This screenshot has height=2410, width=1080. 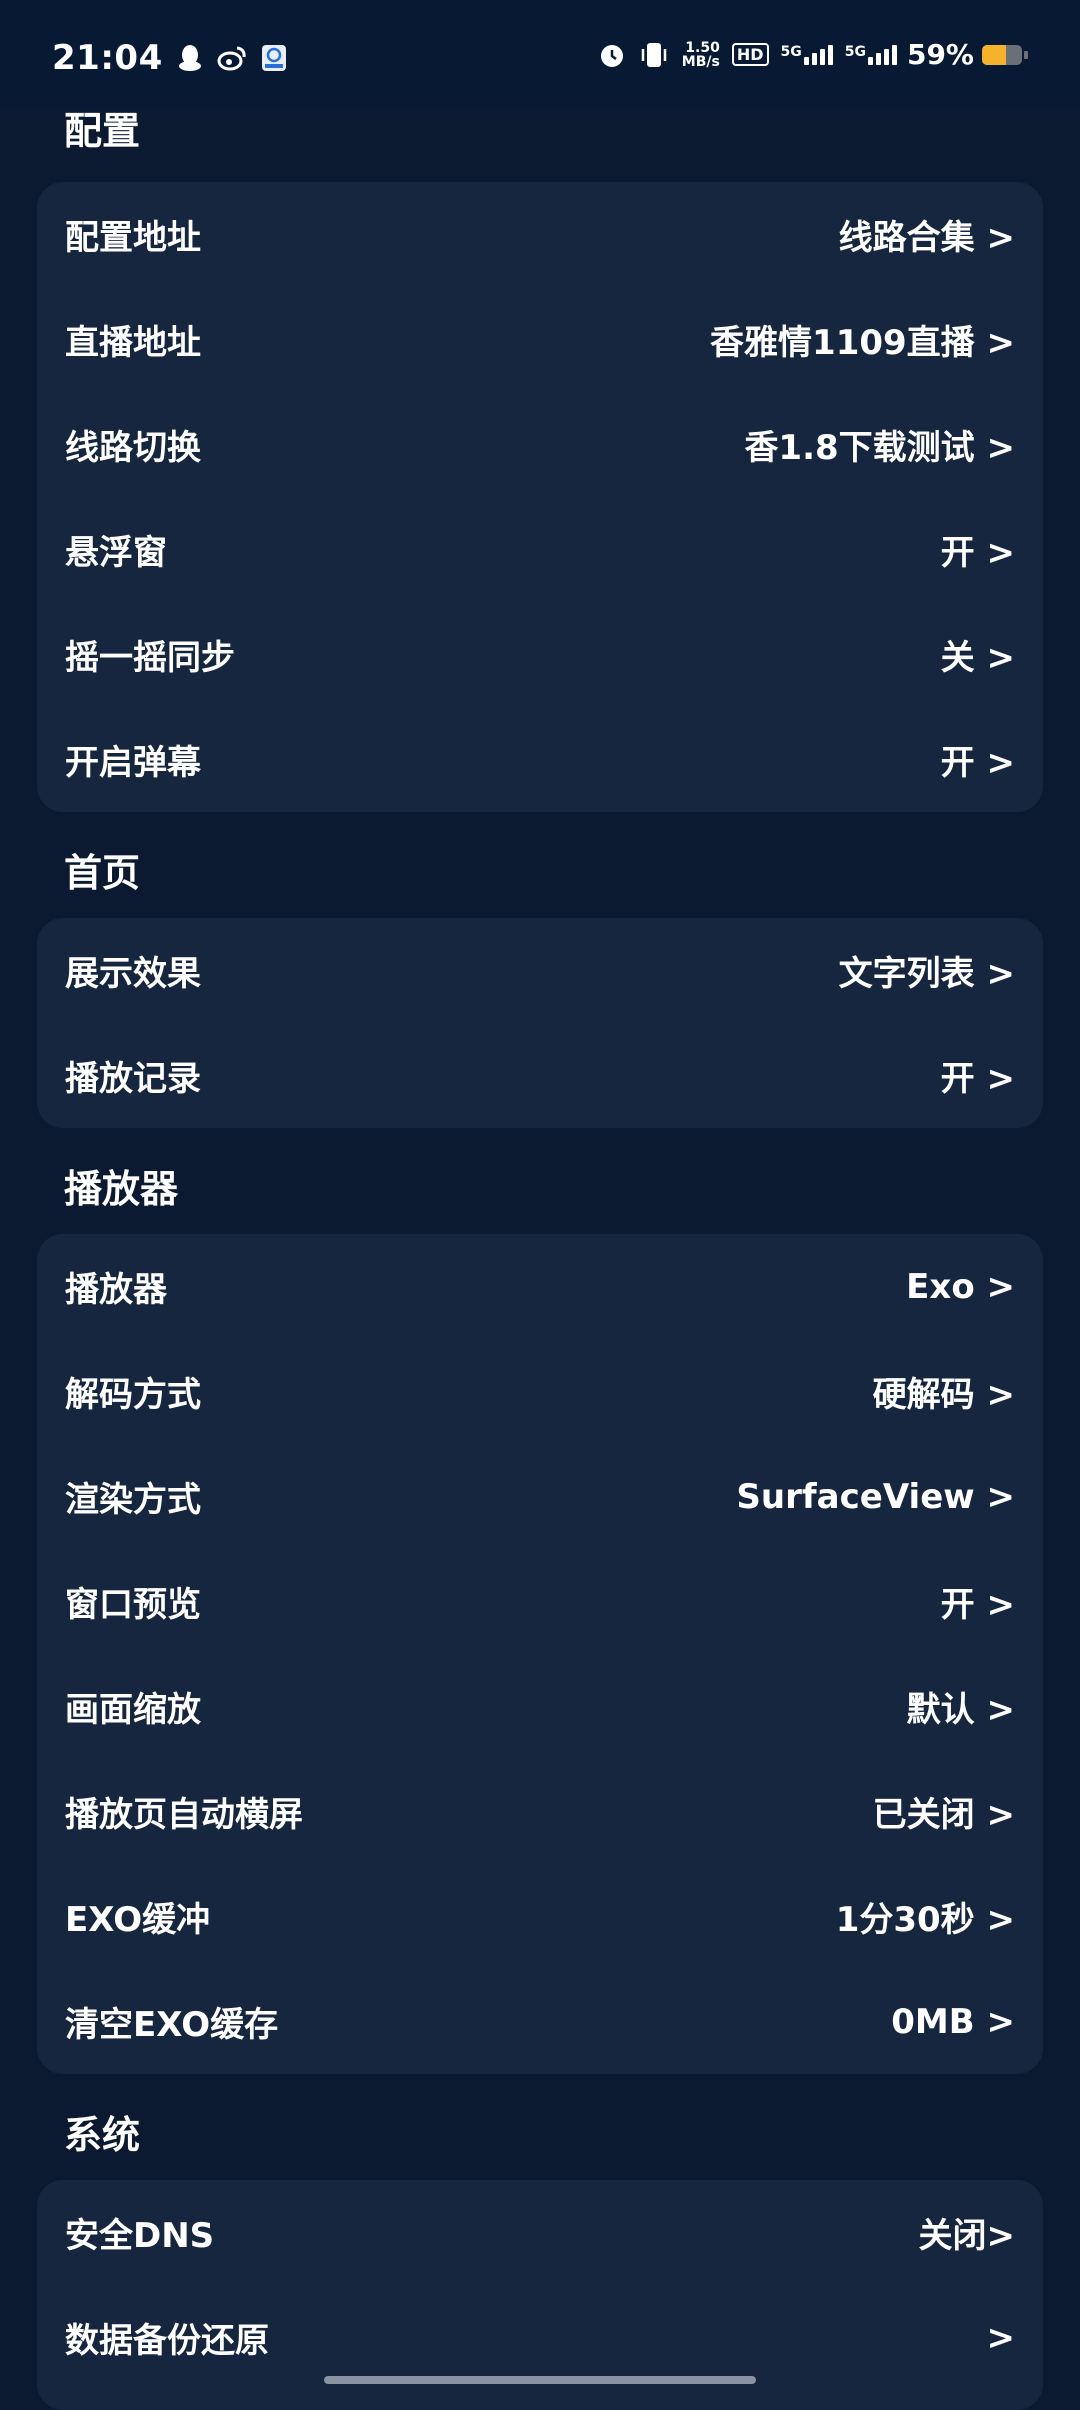 I want to click on battery-icon, so click(x=1002, y=54).